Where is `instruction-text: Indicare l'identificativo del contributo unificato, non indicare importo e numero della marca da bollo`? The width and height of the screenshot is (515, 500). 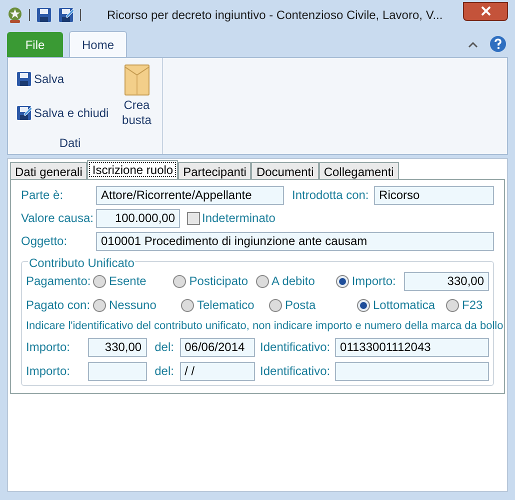
instruction-text: Indicare l'identificativo del contributo unificato, non indicare importo e numero della marca da bollo is located at coordinates (265, 326).